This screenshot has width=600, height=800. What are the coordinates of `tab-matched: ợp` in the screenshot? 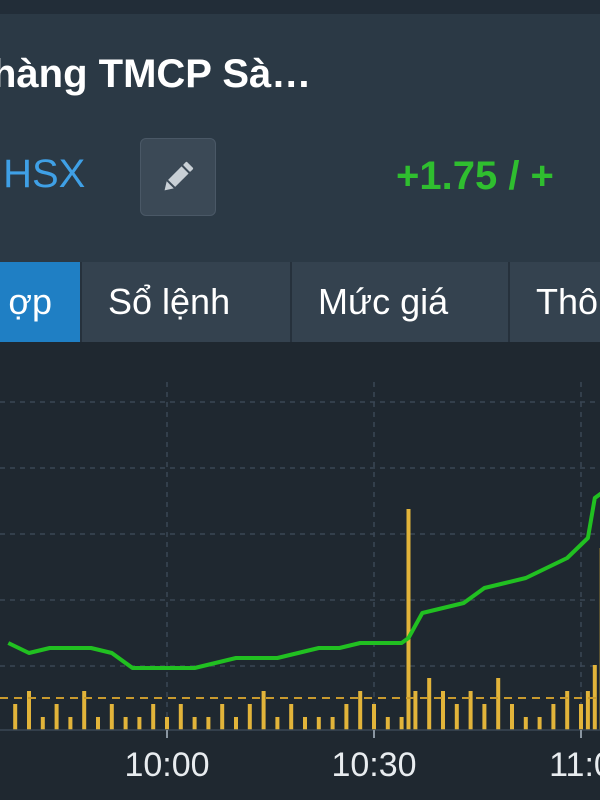 It's located at (41, 302).